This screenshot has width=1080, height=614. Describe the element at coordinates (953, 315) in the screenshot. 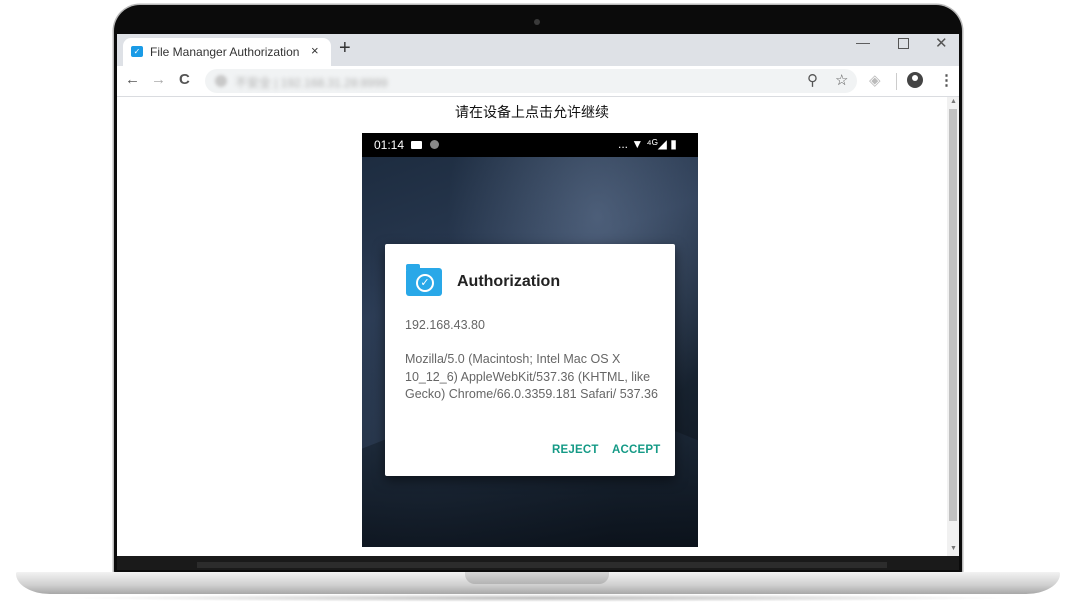

I see `scrollbar-thumb` at that location.